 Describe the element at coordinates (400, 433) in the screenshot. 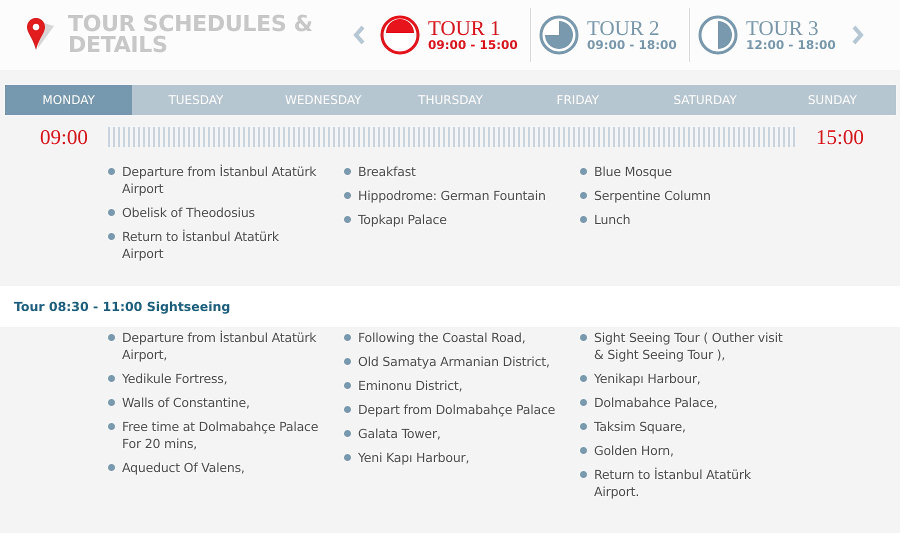

I see `schedule-item: Galata Tower,` at that location.